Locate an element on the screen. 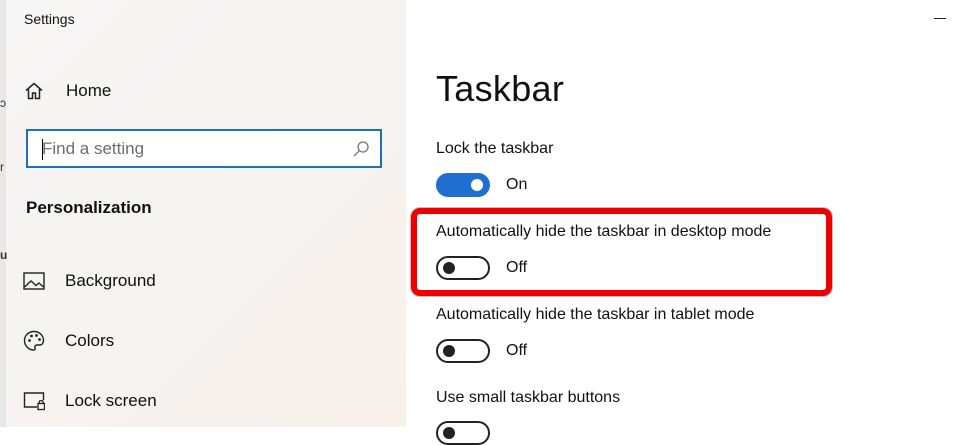 This screenshot has height=445, width=960. edge-fragment: r is located at coordinates (2, 167).